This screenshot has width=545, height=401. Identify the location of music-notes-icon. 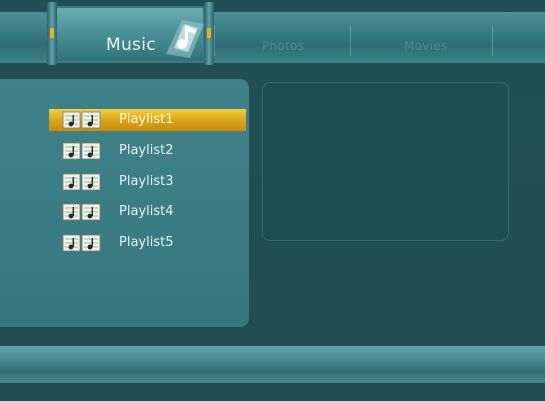
(185, 39).